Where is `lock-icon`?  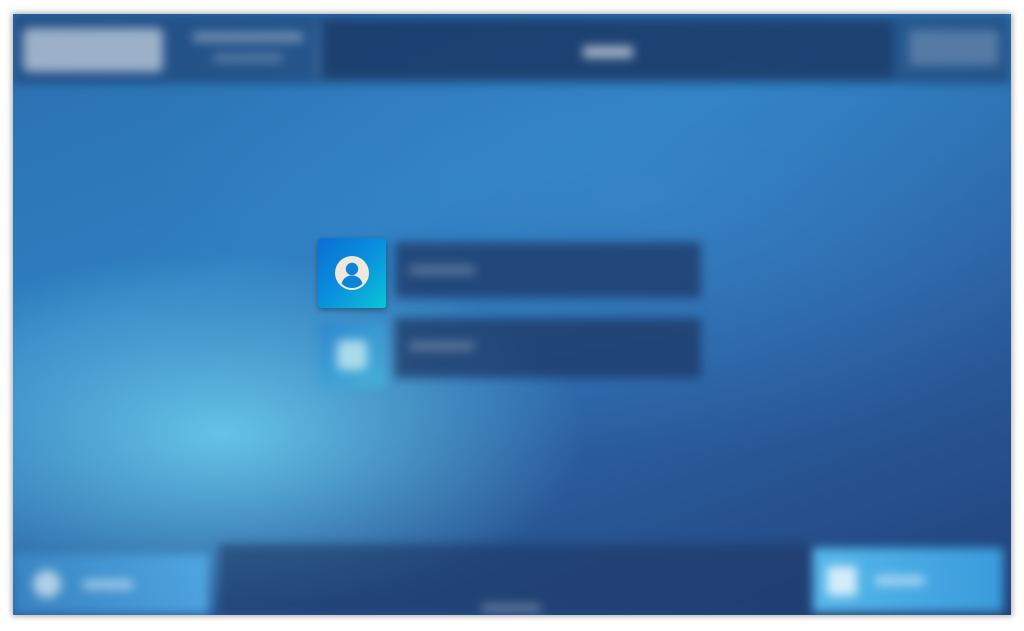 lock-icon is located at coordinates (352, 355).